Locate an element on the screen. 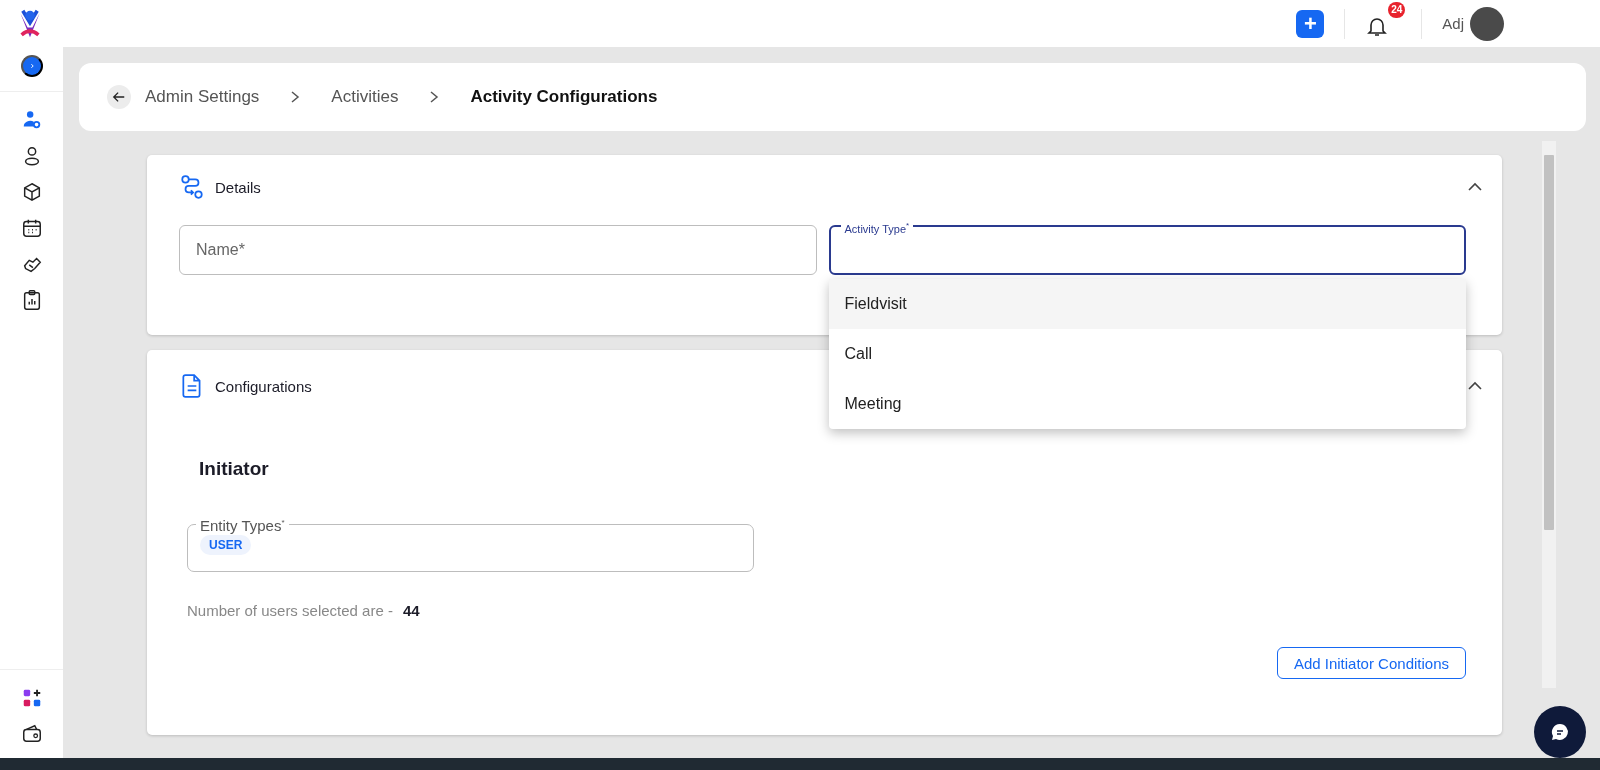 This screenshot has height=770, width=1600. section-title: Details is located at coordinates (238, 187).